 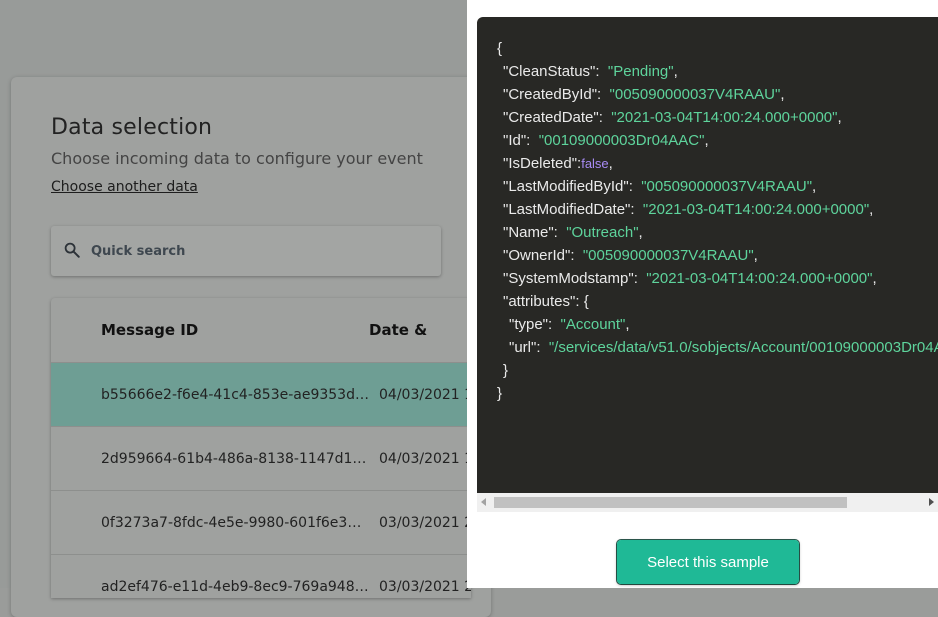 I want to click on scroll-left-arrow-icon, so click(x=483, y=502).